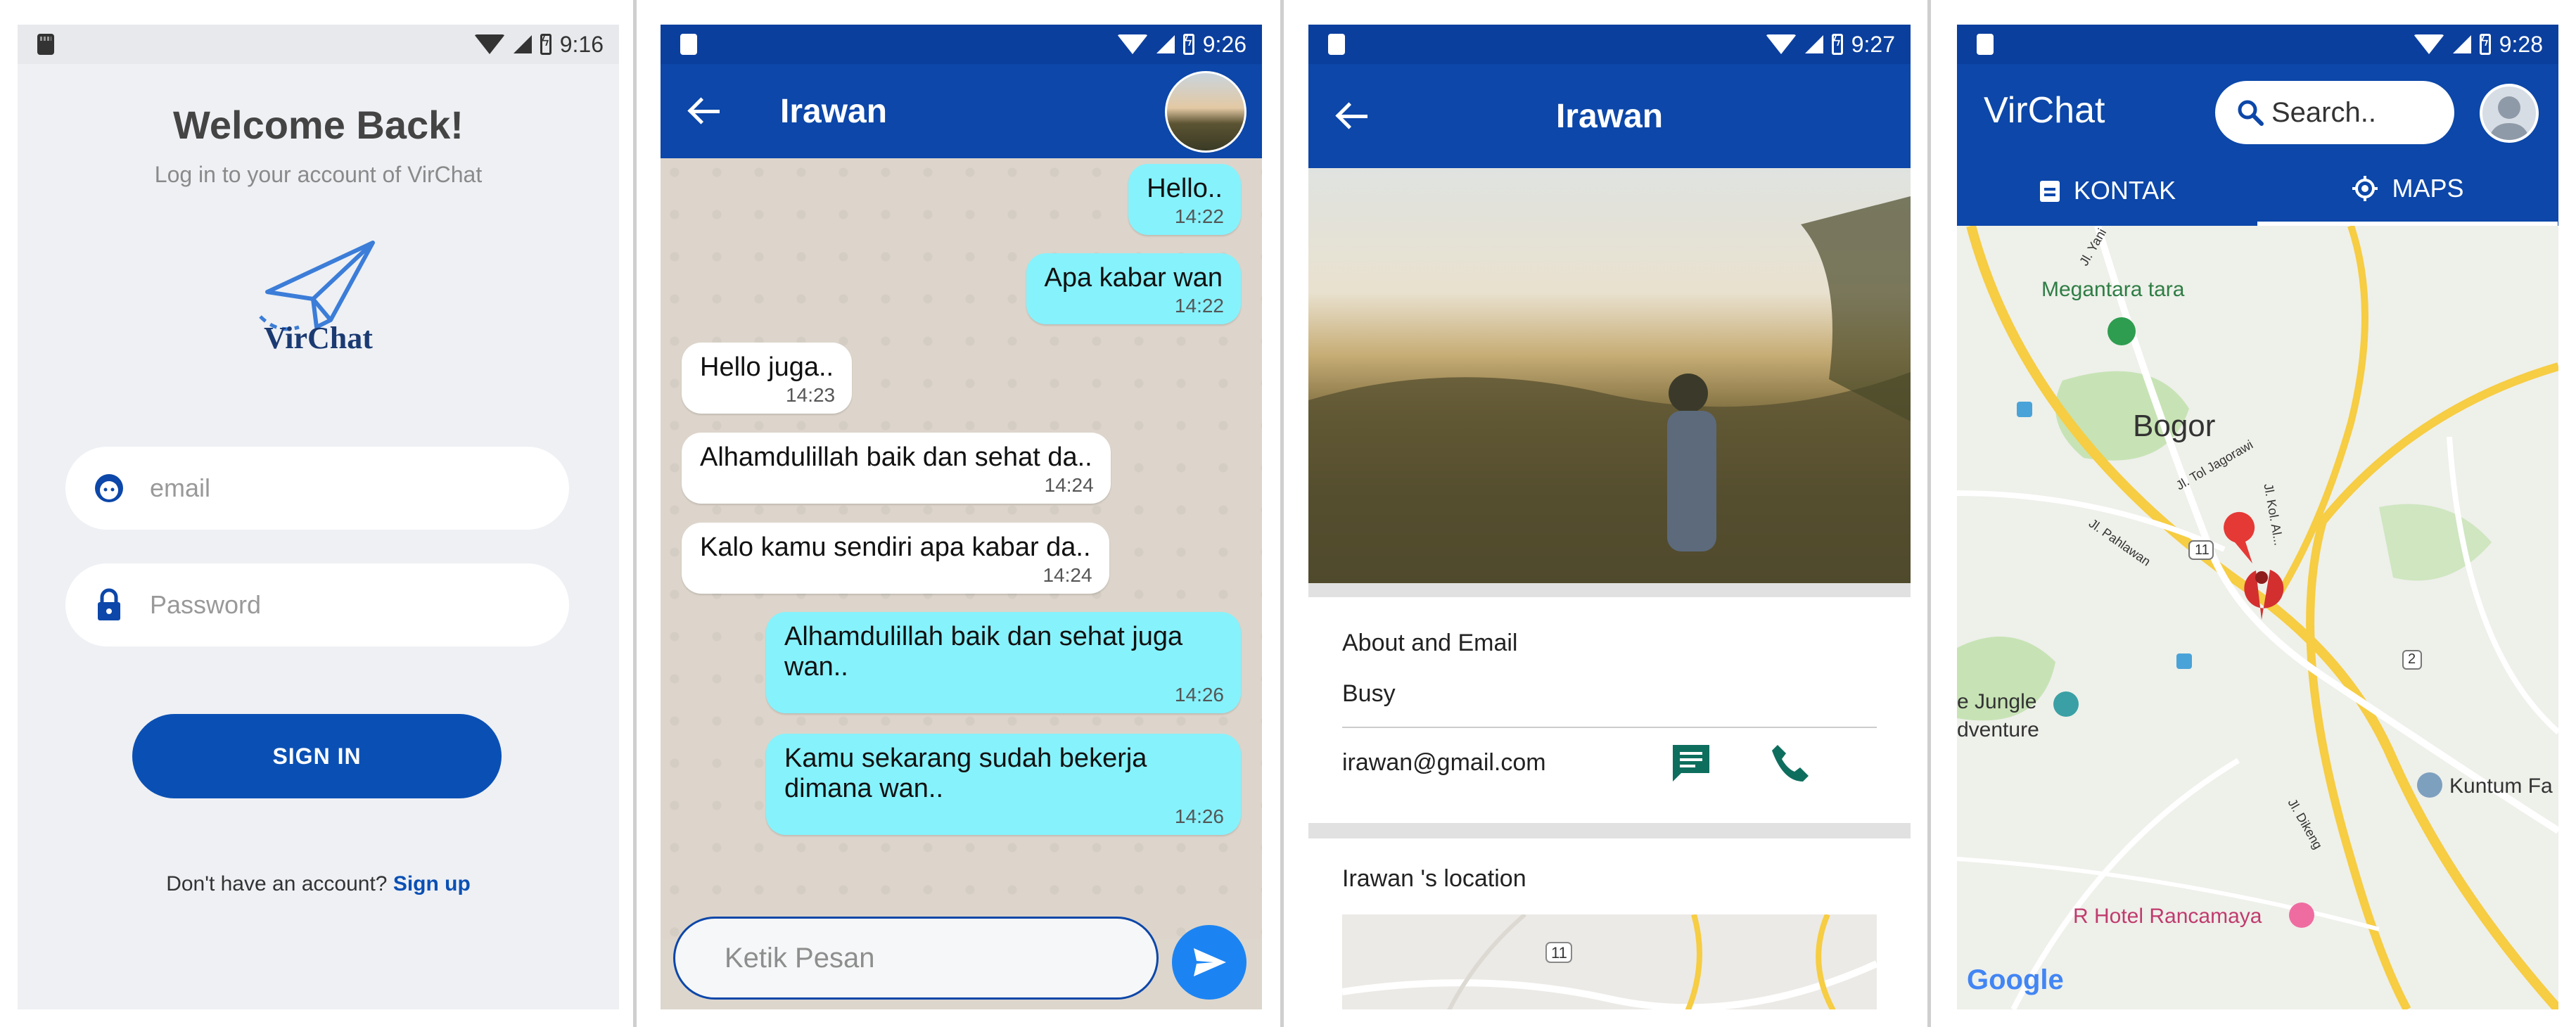 The height and width of the screenshot is (1027, 2576). Describe the element at coordinates (317, 756) in the screenshot. I see `signin-button: SIGN IN` at that location.